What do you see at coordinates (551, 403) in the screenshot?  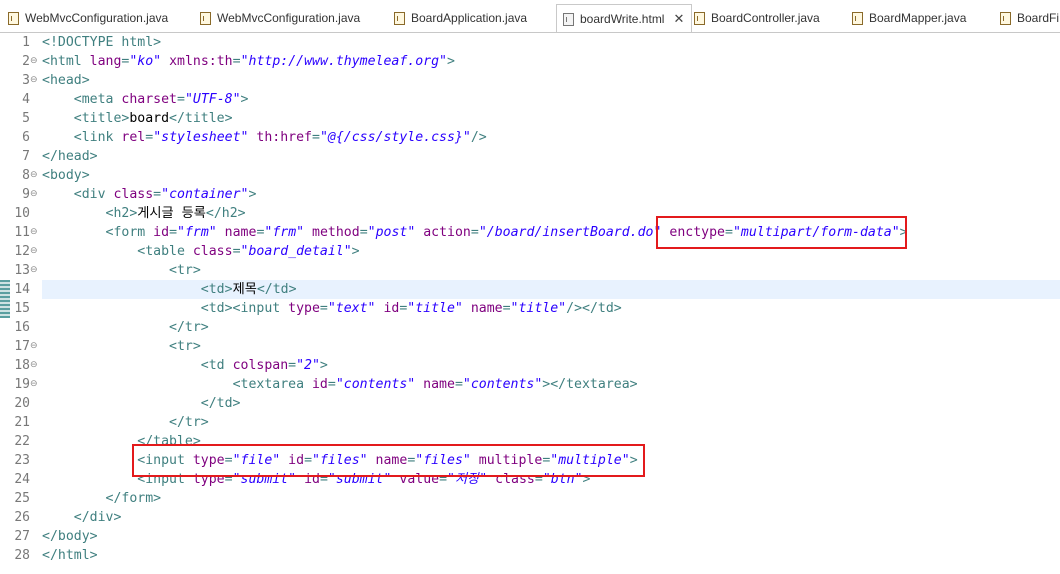 I see `code-line: </td>` at bounding box center [551, 403].